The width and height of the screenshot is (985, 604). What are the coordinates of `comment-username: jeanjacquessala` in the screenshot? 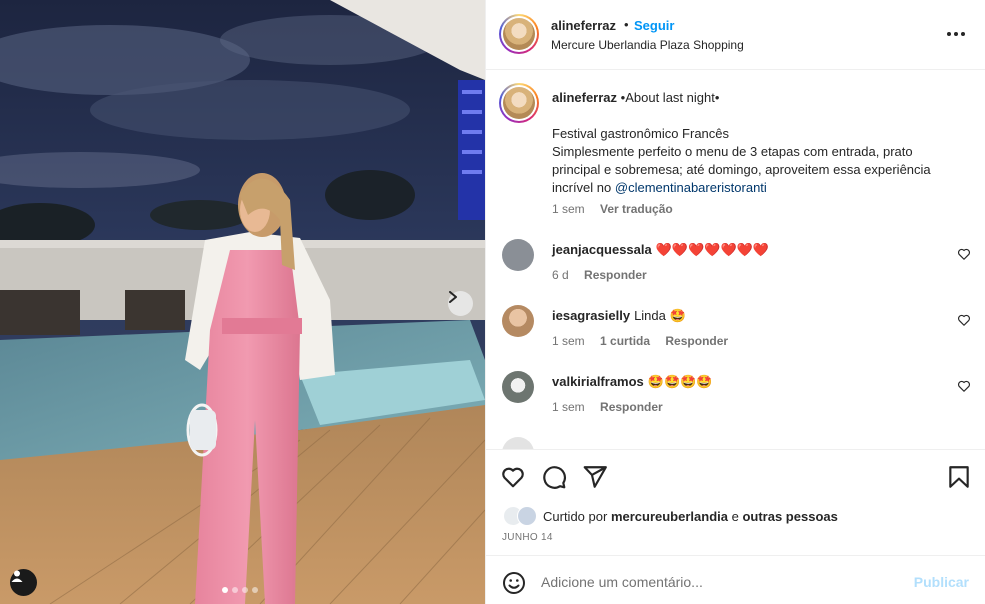 It's located at (602, 249).